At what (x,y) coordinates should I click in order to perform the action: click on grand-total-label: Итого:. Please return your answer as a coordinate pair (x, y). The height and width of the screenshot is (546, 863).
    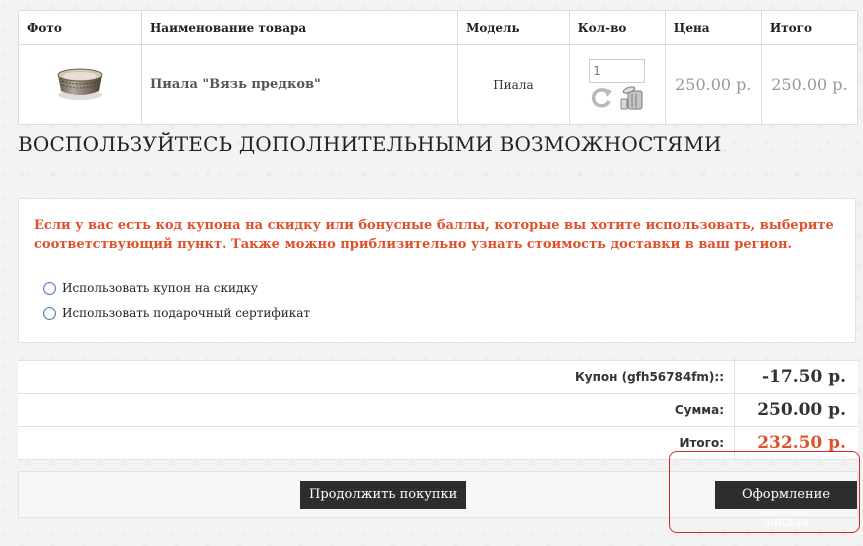
    Looking at the image, I should click on (376, 443).